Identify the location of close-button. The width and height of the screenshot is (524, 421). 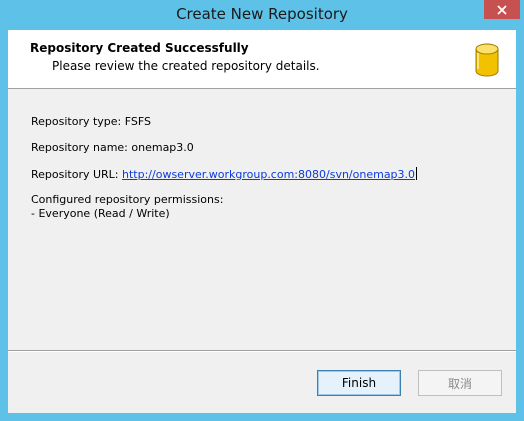
(502, 9).